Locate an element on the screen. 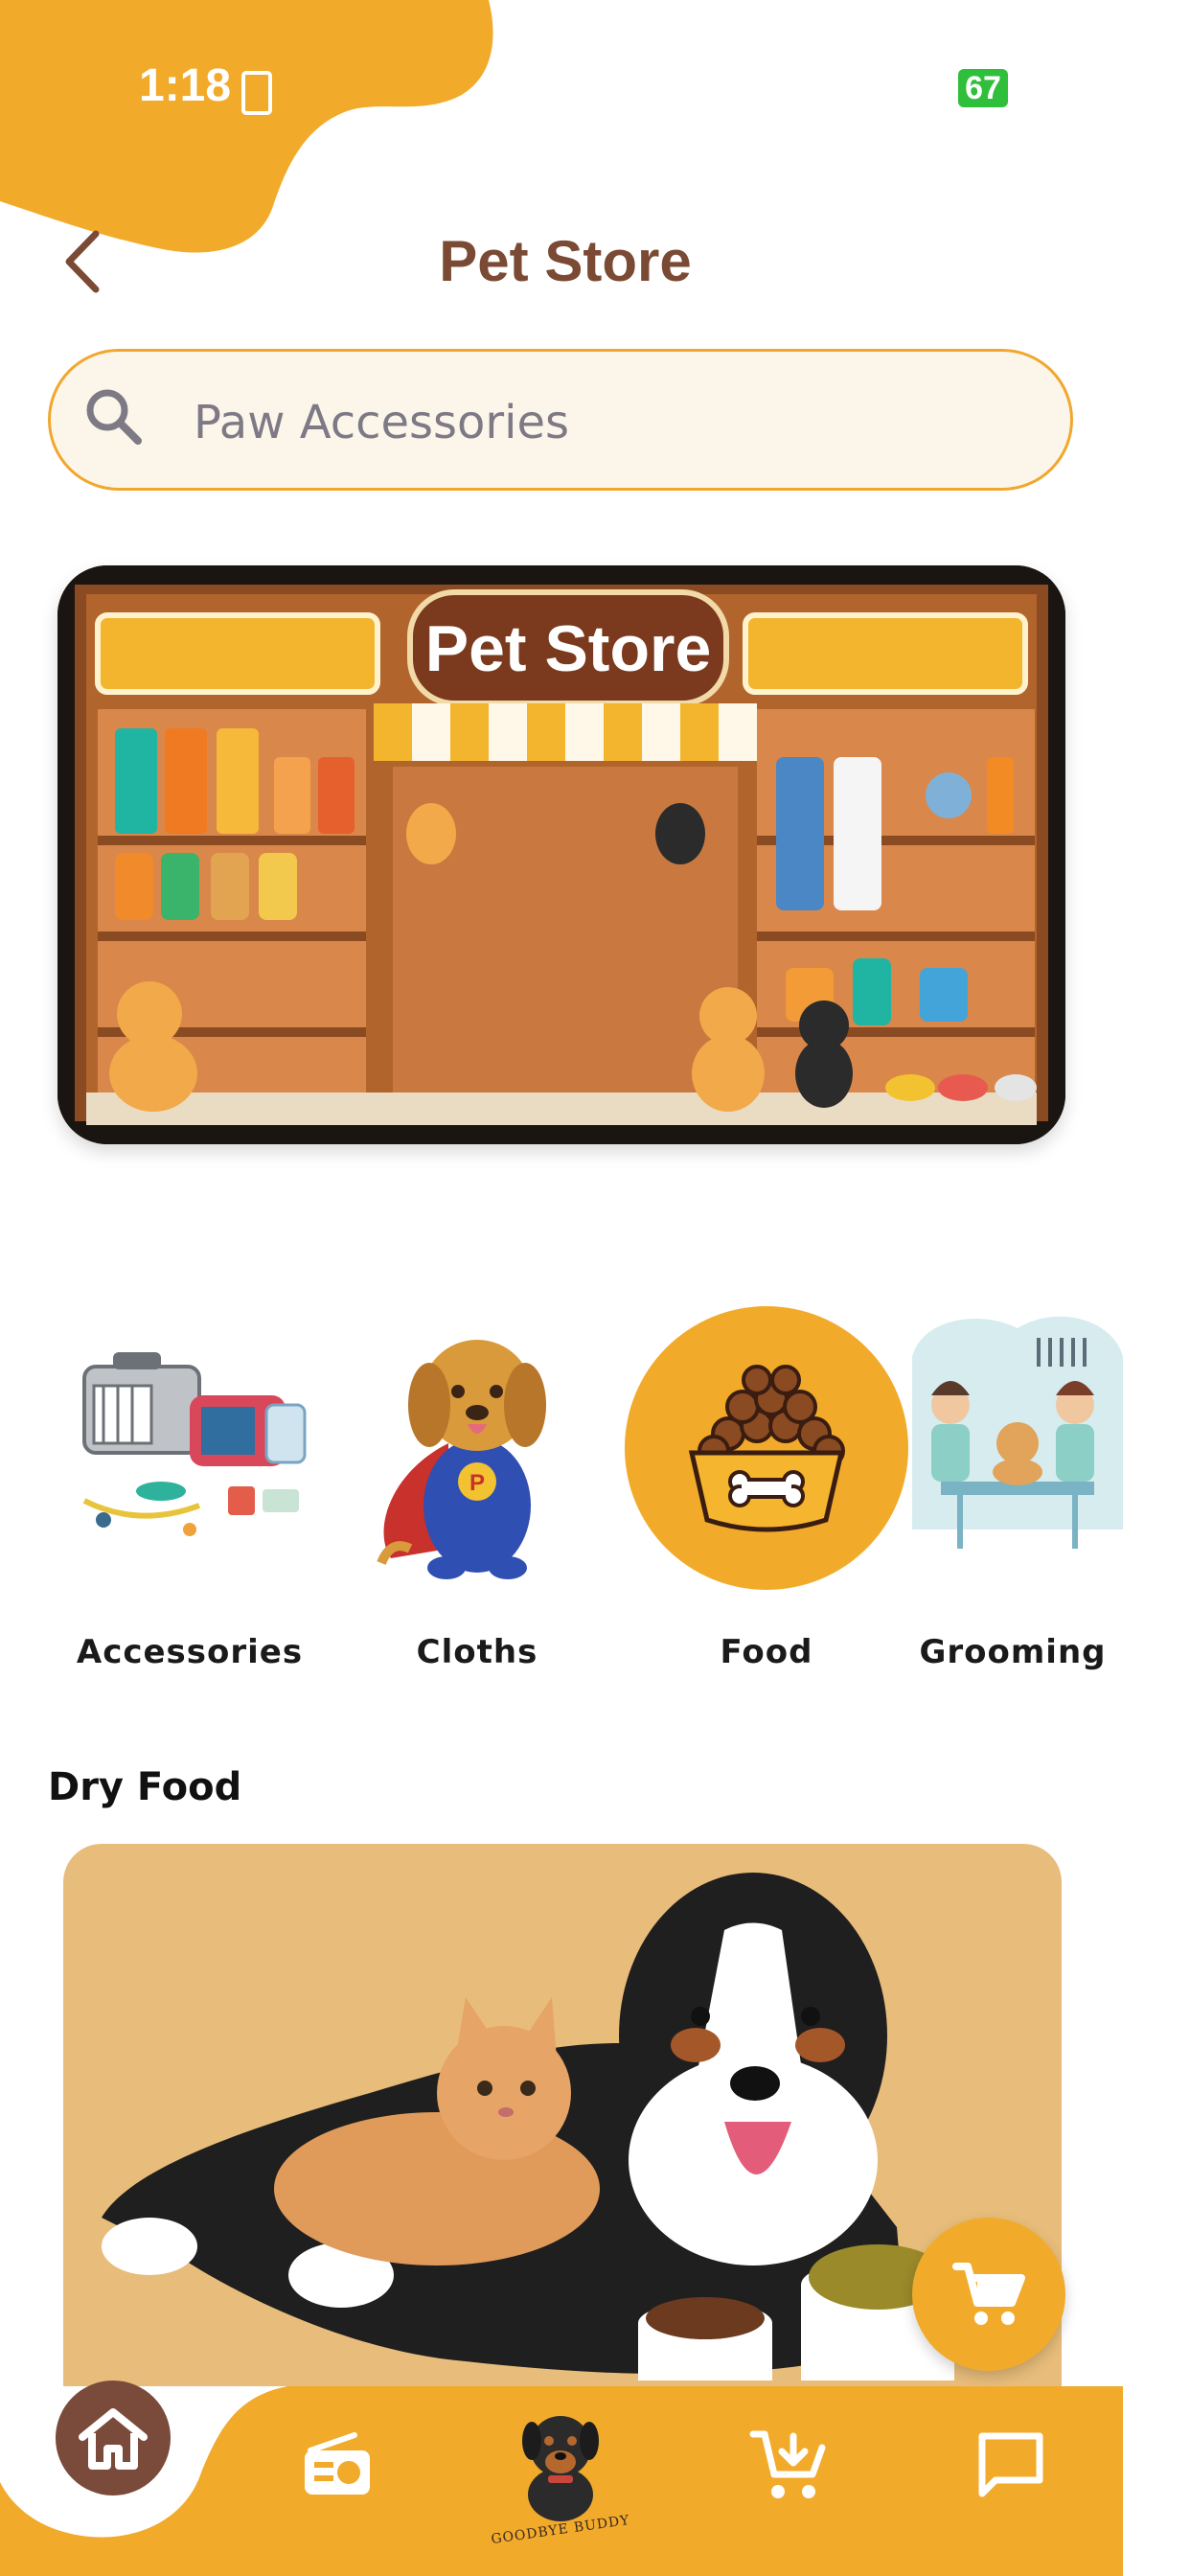  cart-download-icon is located at coordinates (788, 2464).